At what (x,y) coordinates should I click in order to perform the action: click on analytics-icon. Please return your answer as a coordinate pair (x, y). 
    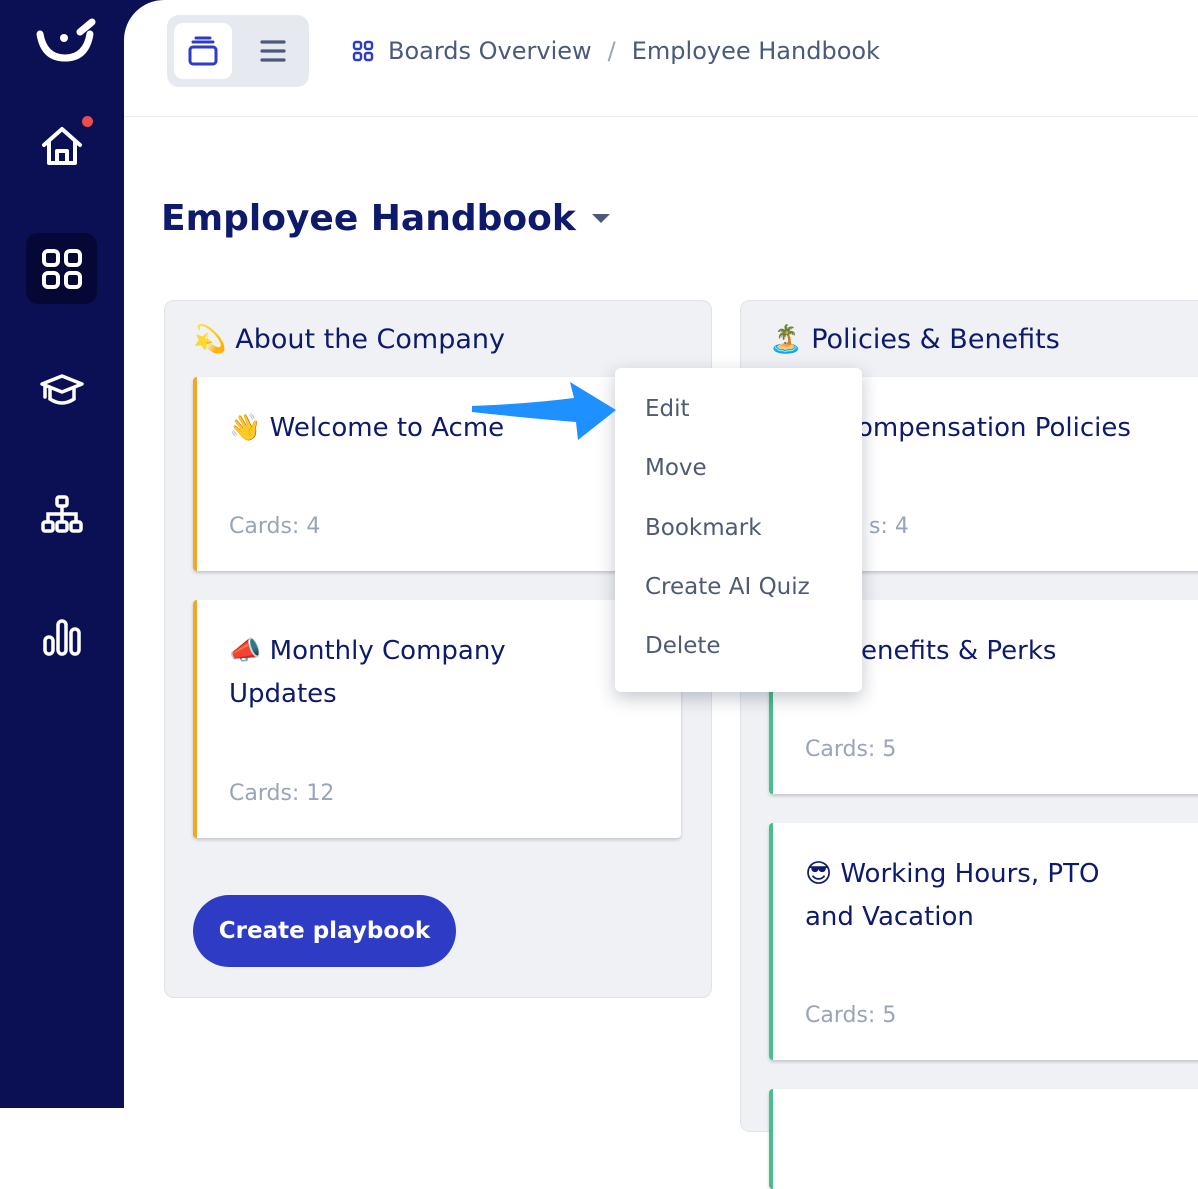
    Looking at the image, I should click on (61, 637).